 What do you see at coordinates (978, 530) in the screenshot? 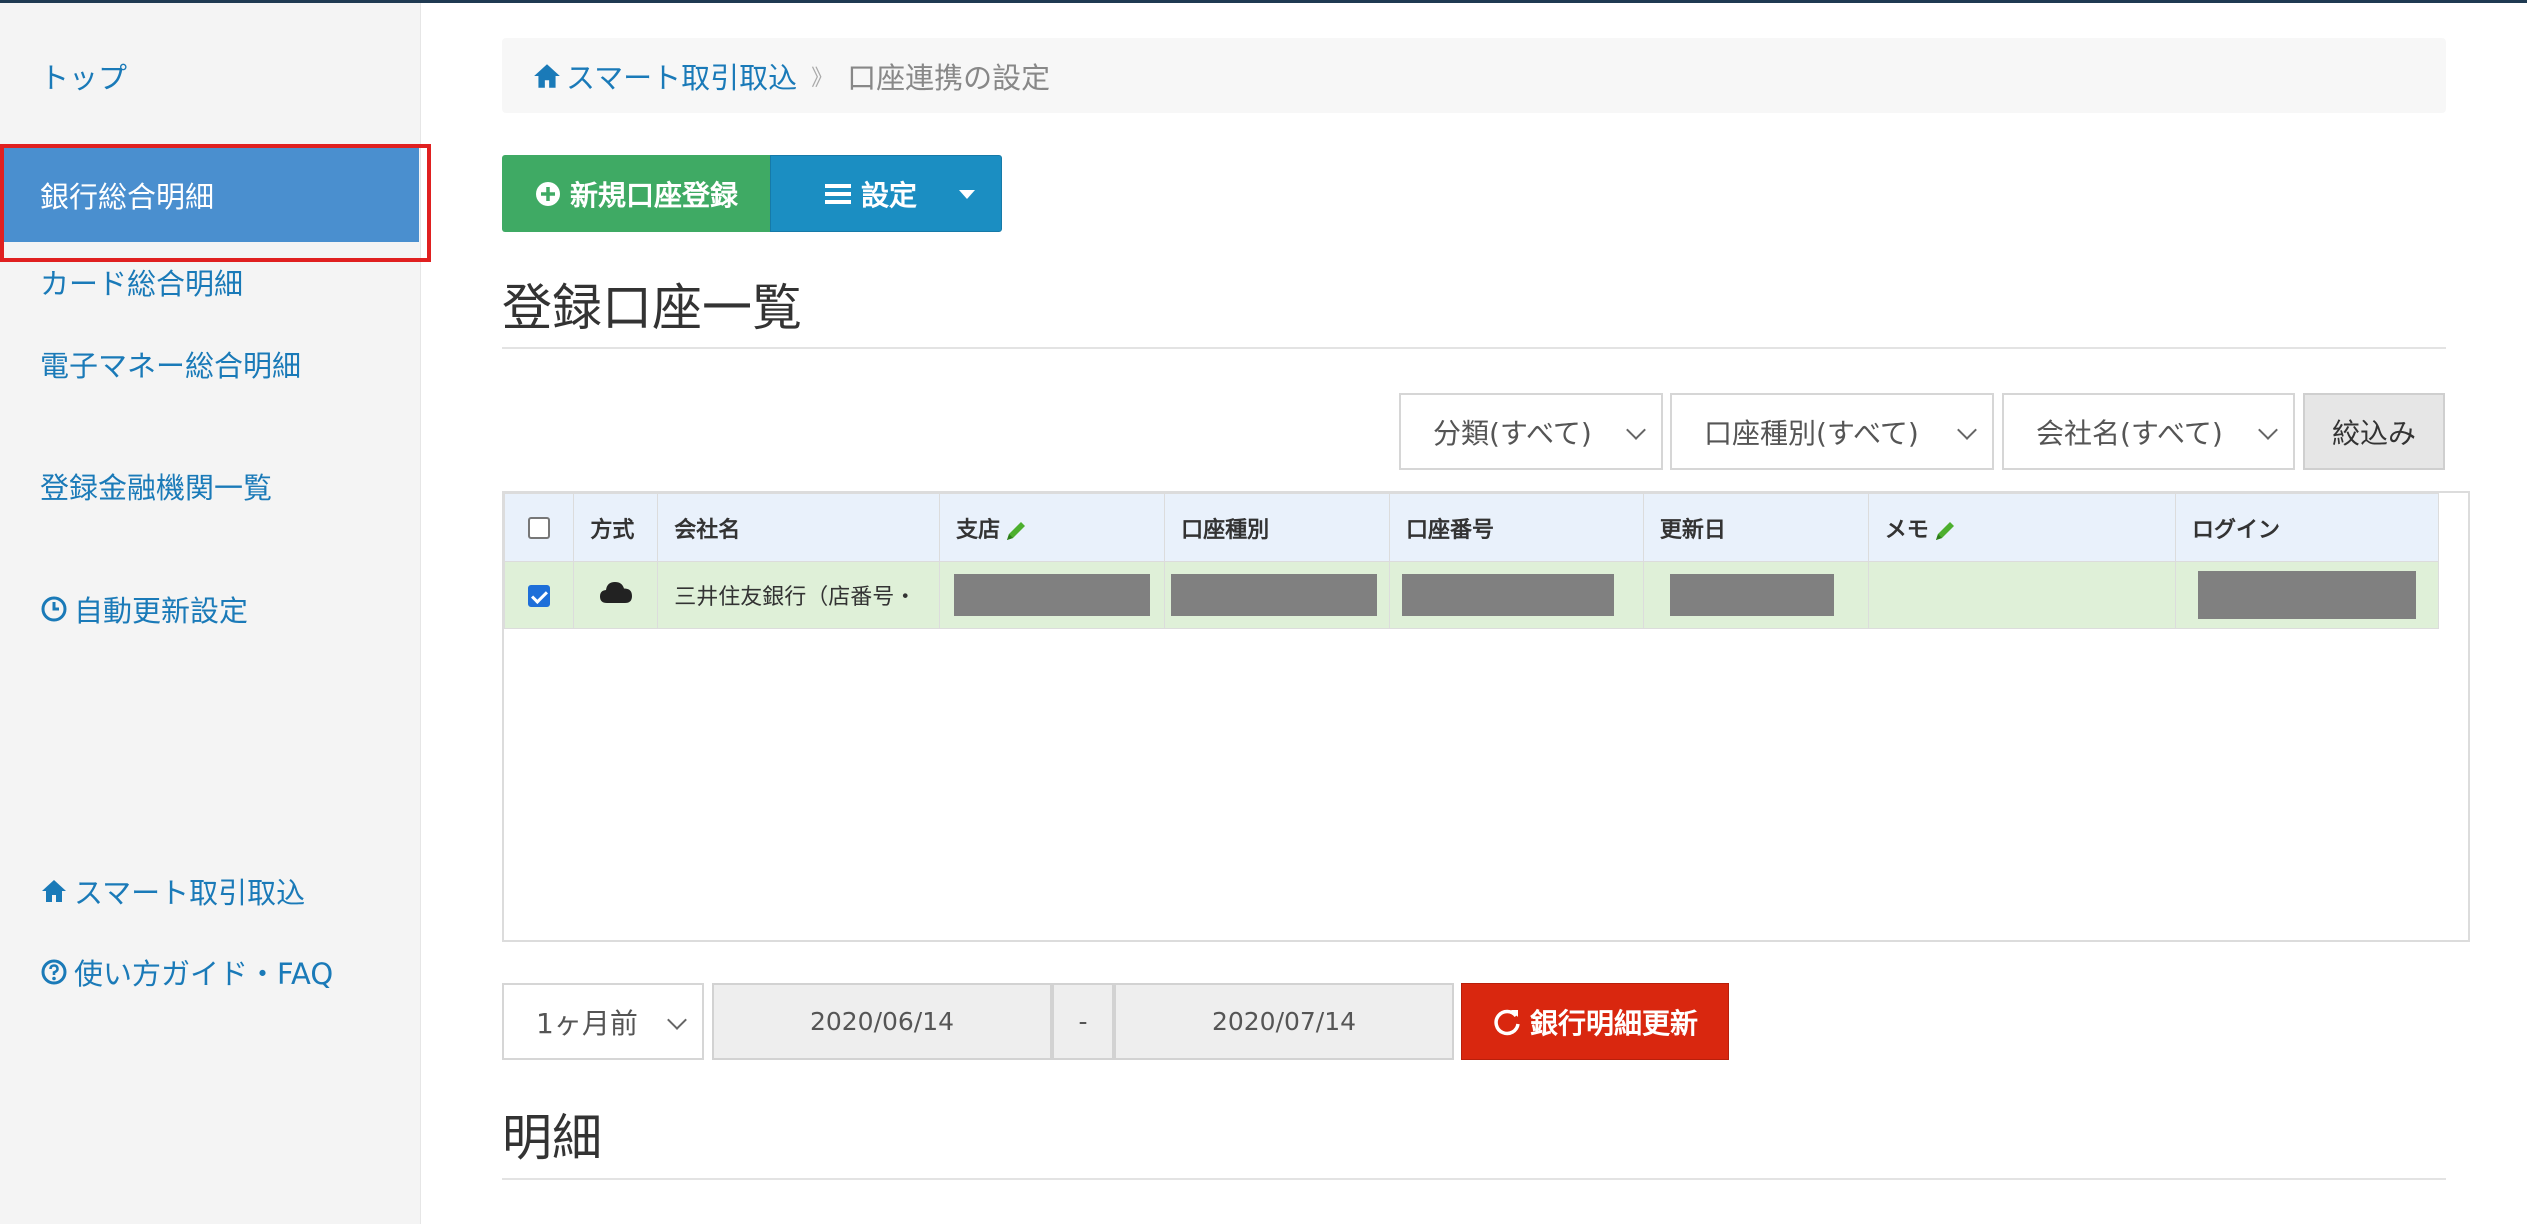
I see `header-branch-label: 支店` at bounding box center [978, 530].